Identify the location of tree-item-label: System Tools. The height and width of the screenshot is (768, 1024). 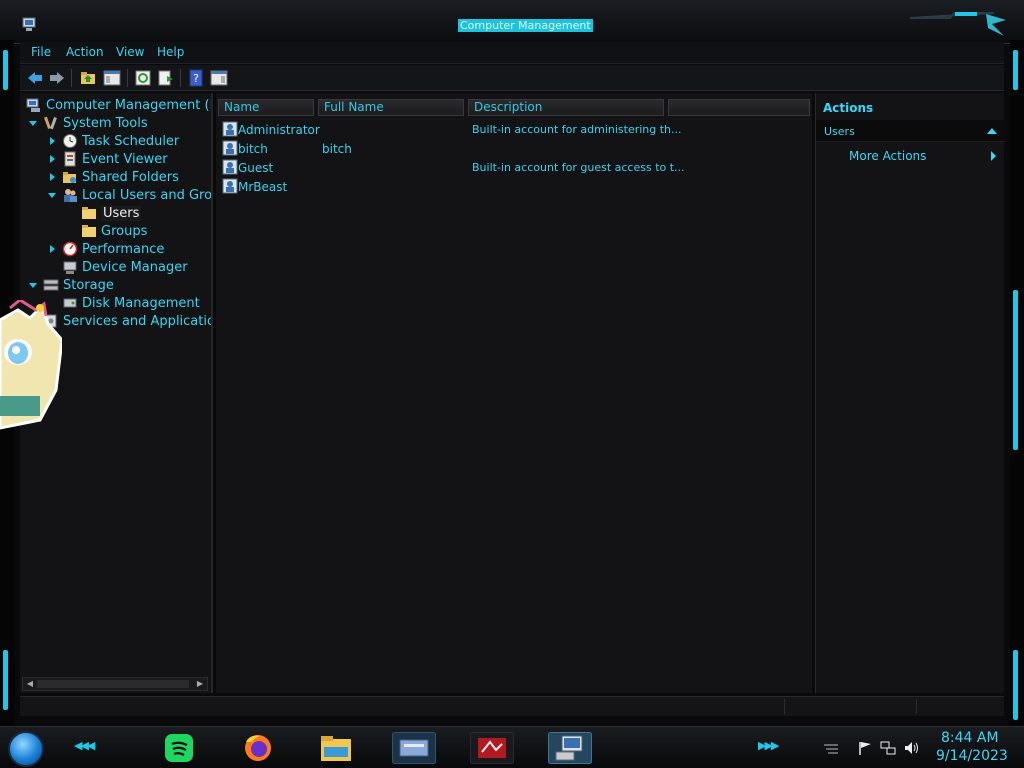
(105, 123).